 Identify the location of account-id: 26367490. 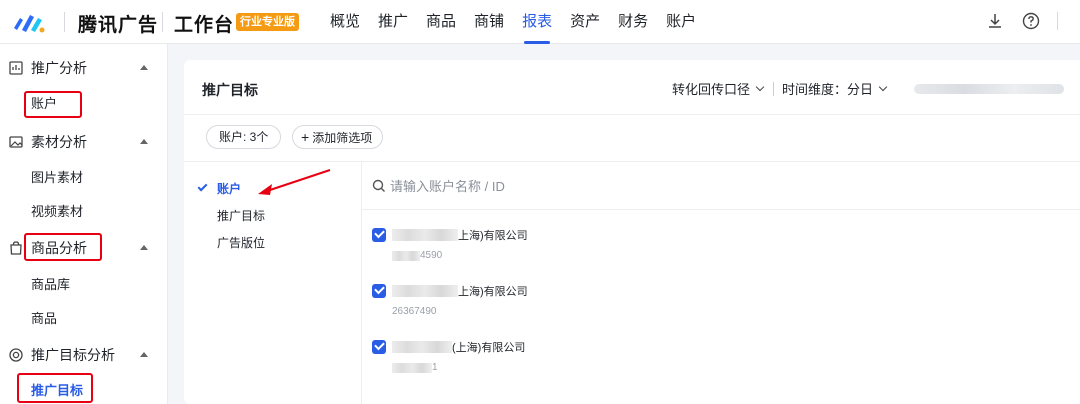
(414, 311).